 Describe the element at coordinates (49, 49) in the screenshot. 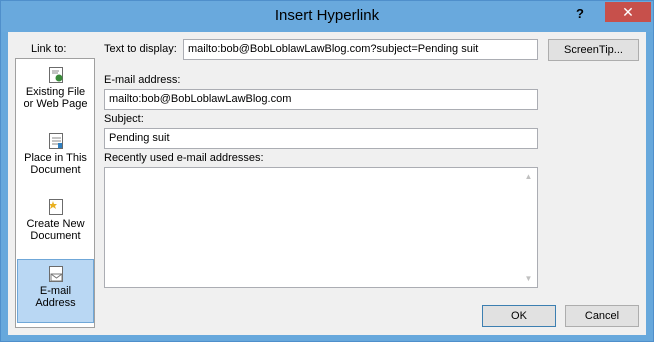

I see `link-to-label: Link to:` at that location.